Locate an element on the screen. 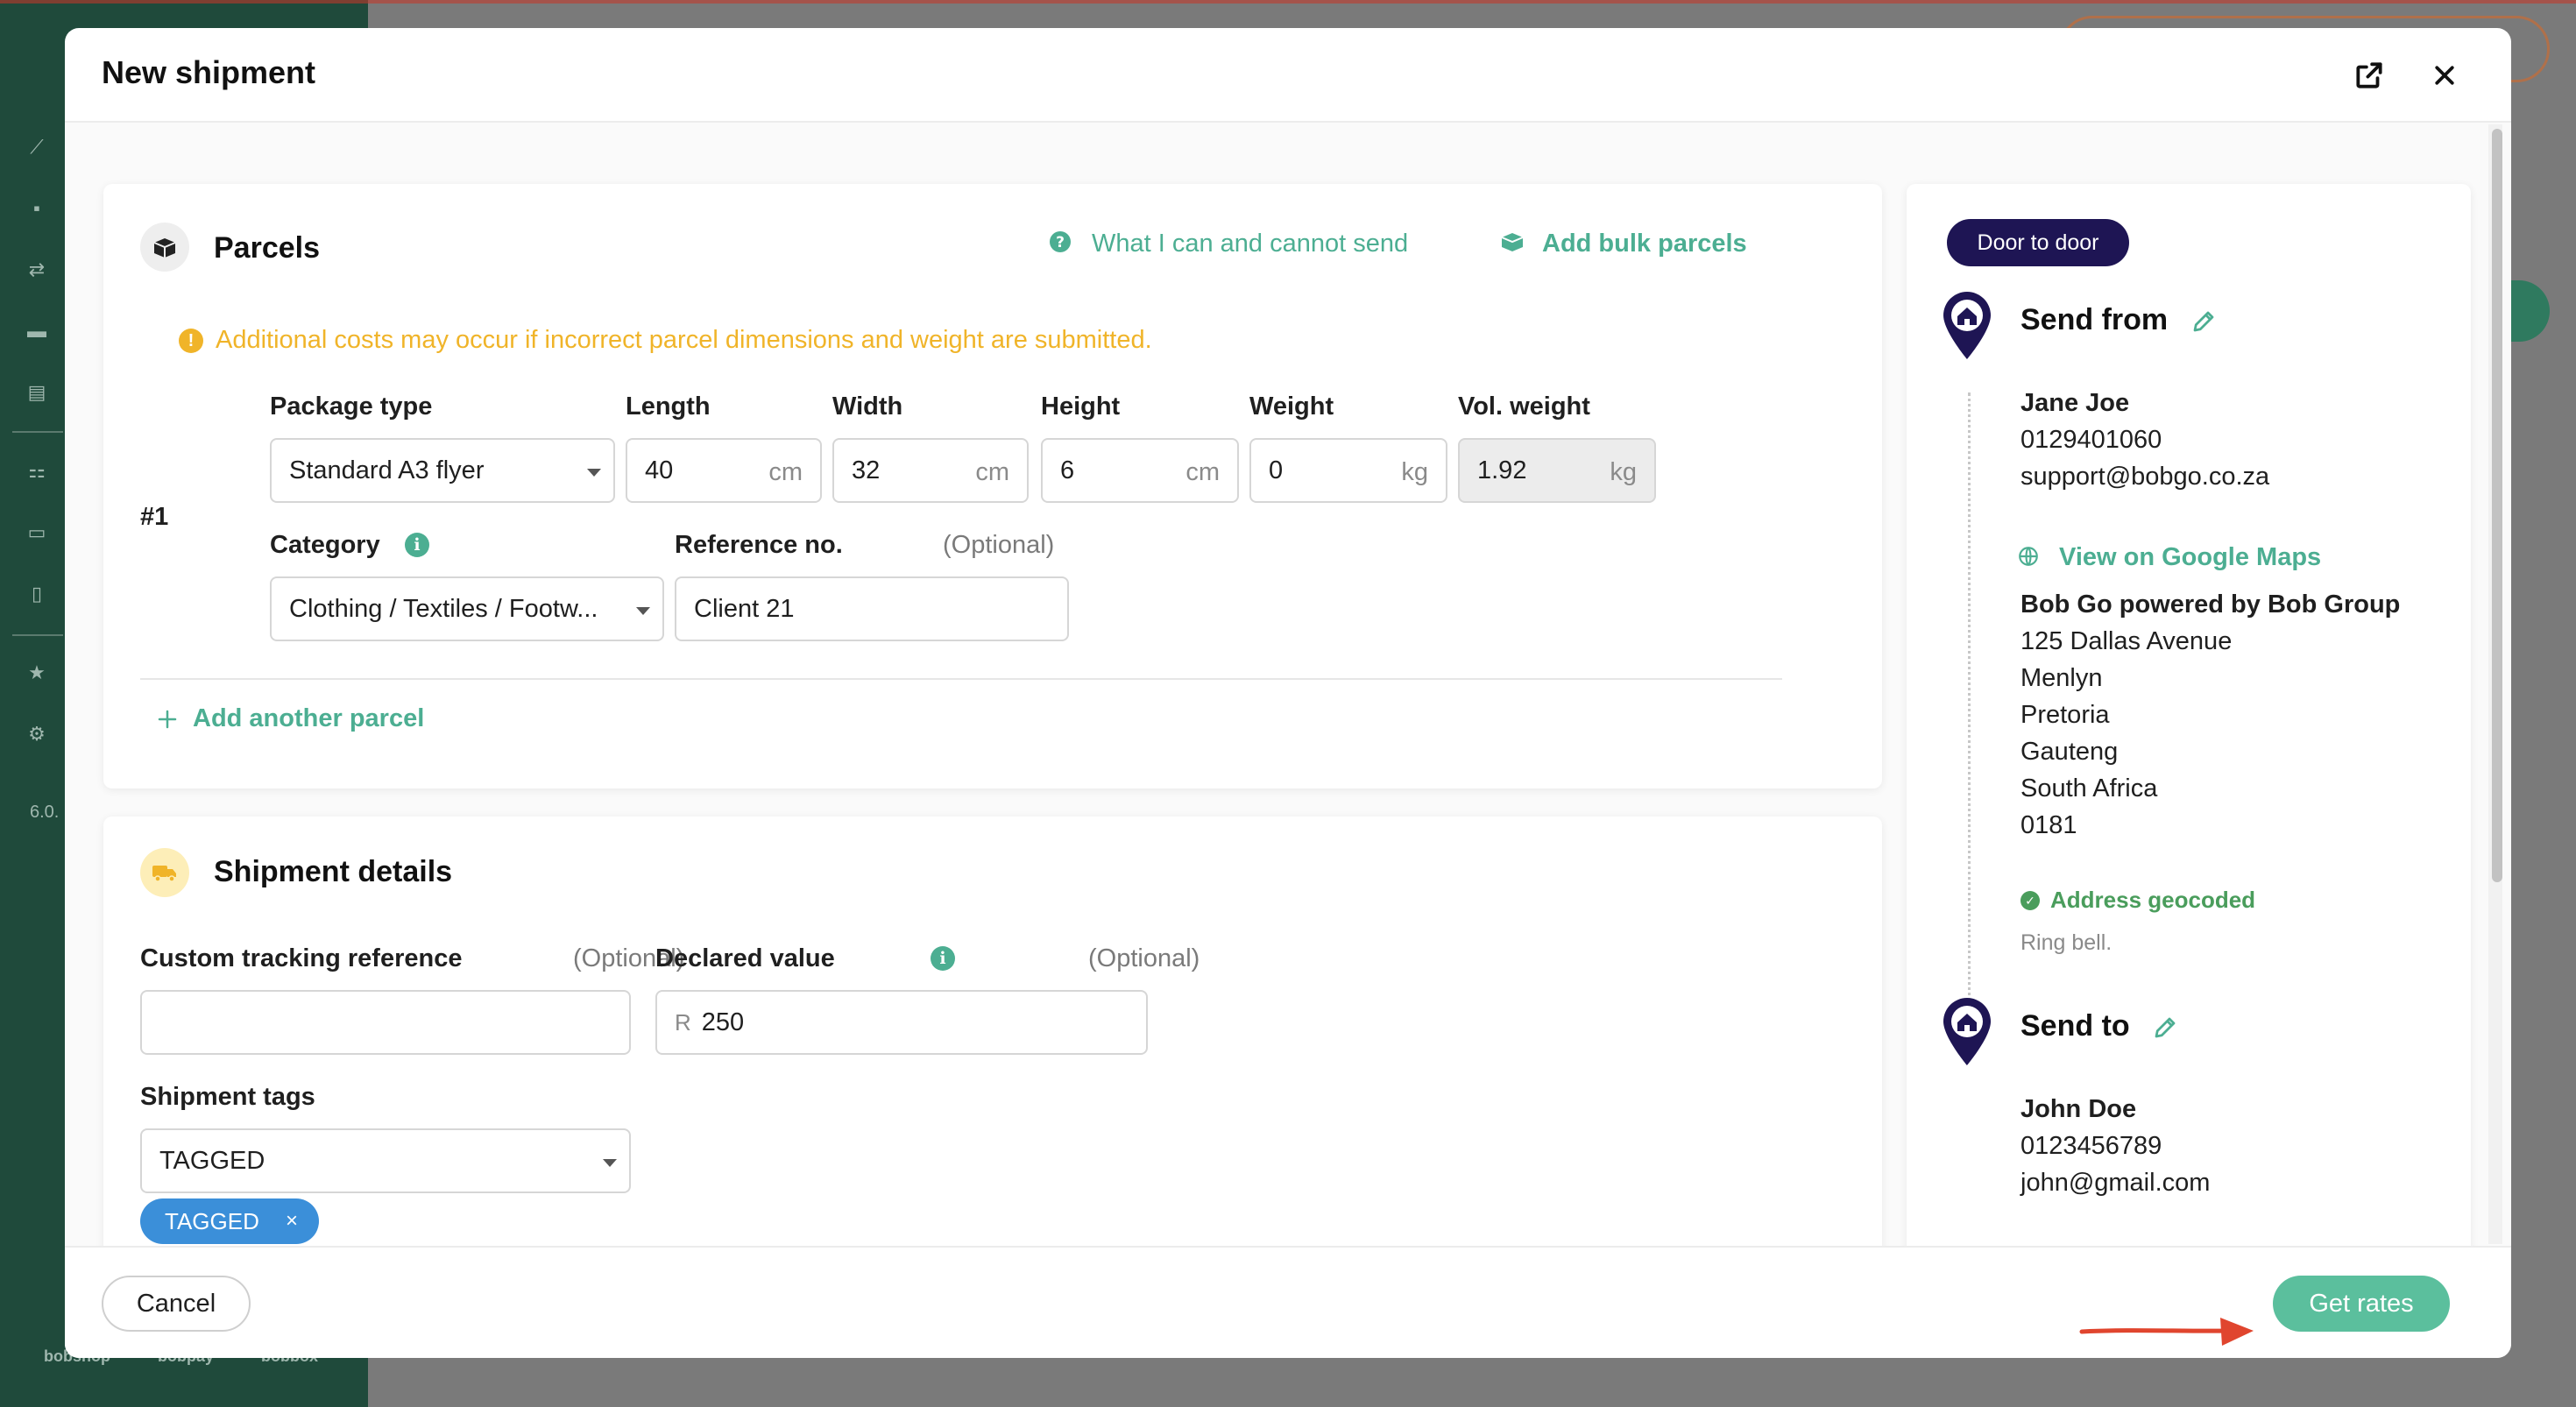 This screenshot has height=1407, width=2576. vol-weight-label: Vol. weight is located at coordinates (1524, 406).